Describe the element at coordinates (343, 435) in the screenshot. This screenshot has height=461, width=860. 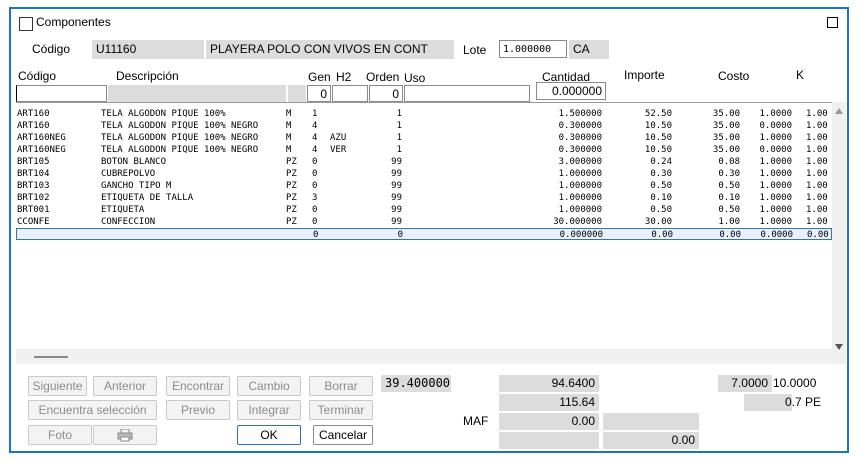
I see `cancelar-button: Cancelar` at that location.